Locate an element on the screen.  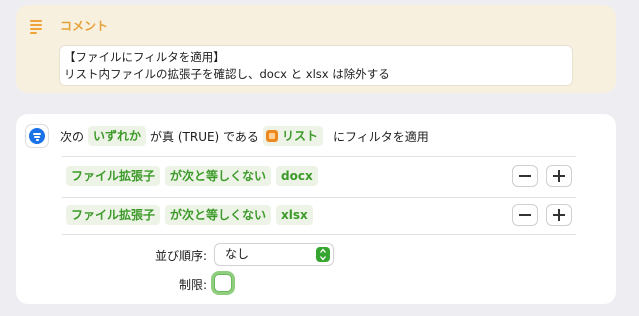
filter-icon is located at coordinates (37, 136).